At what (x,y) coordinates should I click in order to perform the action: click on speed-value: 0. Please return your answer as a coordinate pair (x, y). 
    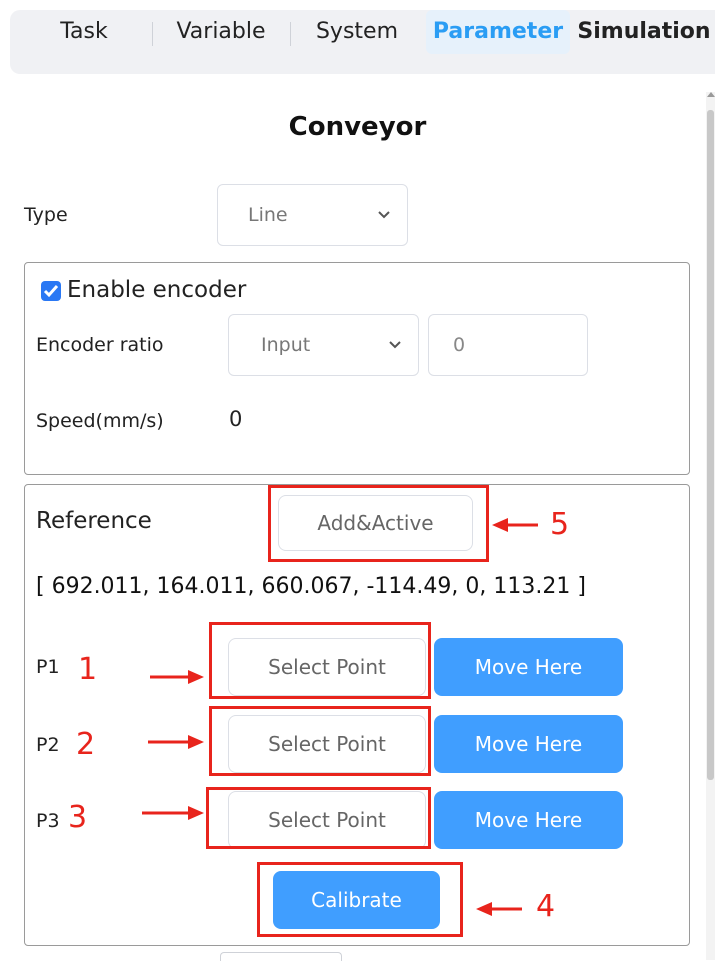
    Looking at the image, I should click on (236, 419).